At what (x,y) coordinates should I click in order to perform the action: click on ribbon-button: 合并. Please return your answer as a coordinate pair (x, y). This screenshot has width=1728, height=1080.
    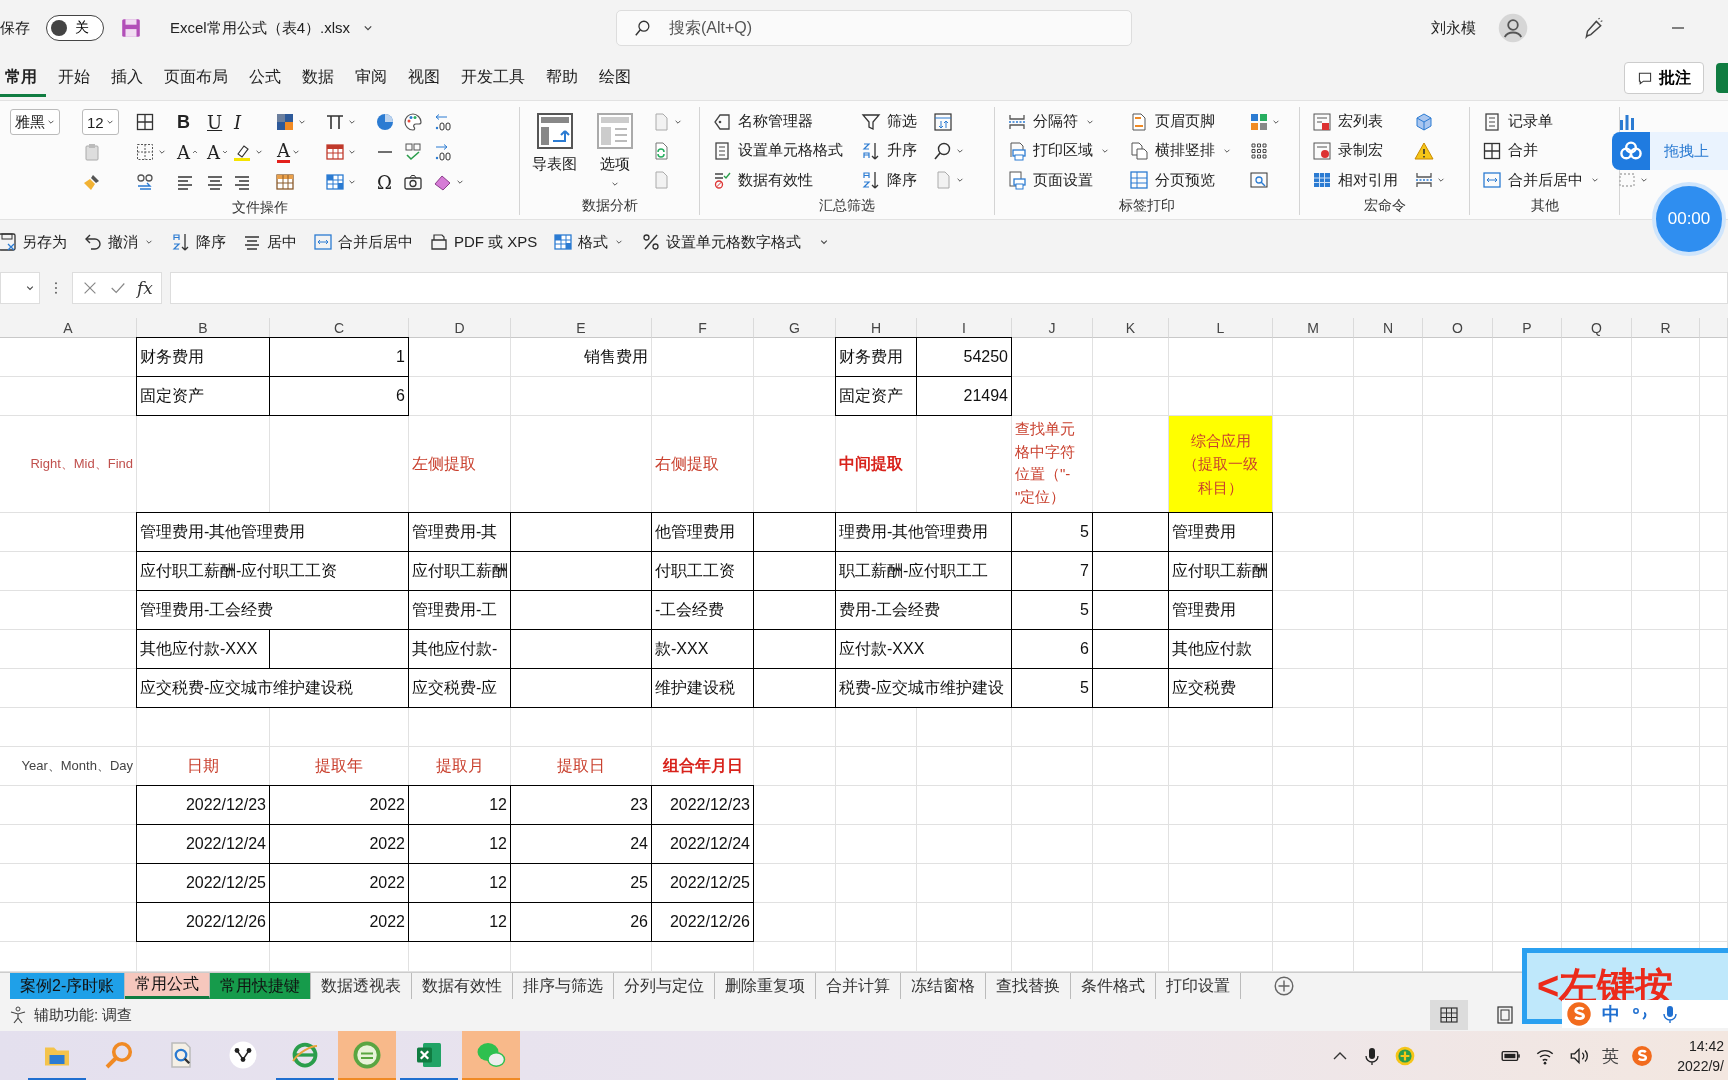
    Looking at the image, I should click on (1541, 151).